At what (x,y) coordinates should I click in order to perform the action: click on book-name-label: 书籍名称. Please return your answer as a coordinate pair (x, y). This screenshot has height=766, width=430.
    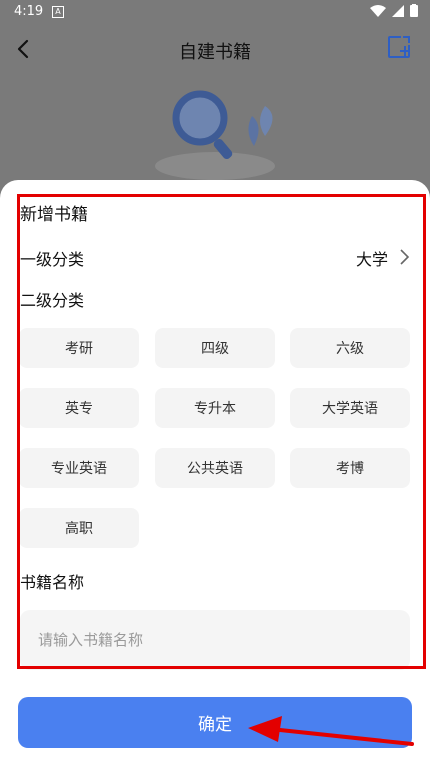
    Looking at the image, I should click on (52, 582).